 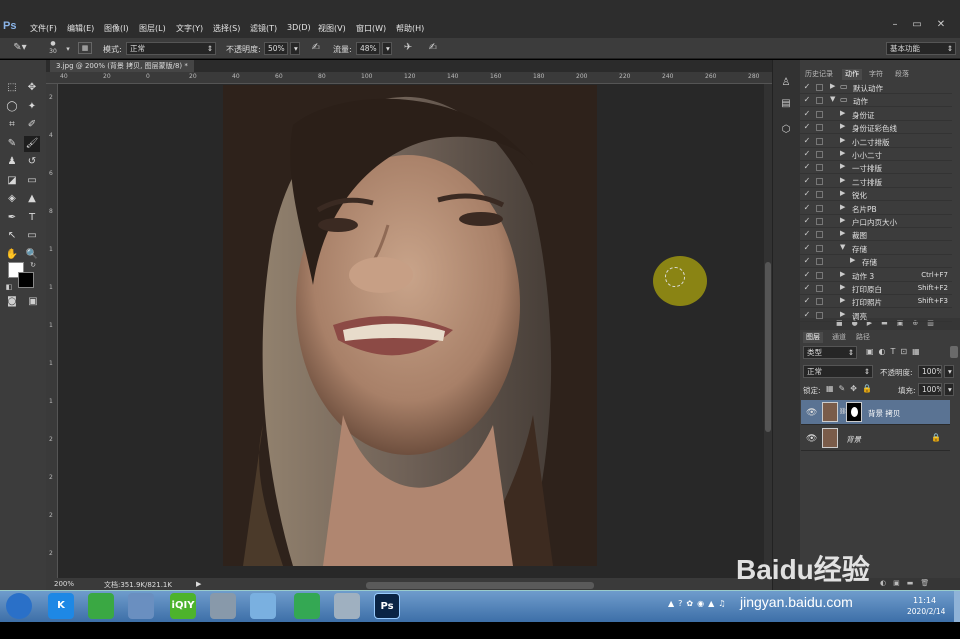 What do you see at coordinates (895, 25) in the screenshot?
I see `minimize-icon: –` at bounding box center [895, 25].